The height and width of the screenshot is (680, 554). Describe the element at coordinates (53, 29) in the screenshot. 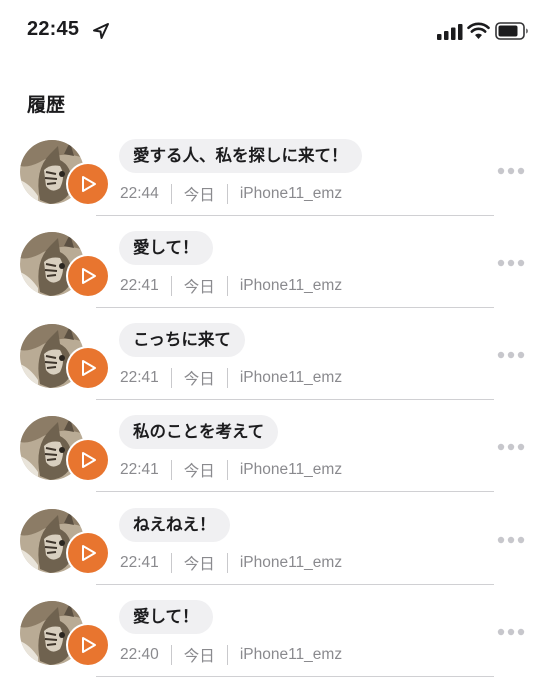

I see `status-time: 22:45` at that location.